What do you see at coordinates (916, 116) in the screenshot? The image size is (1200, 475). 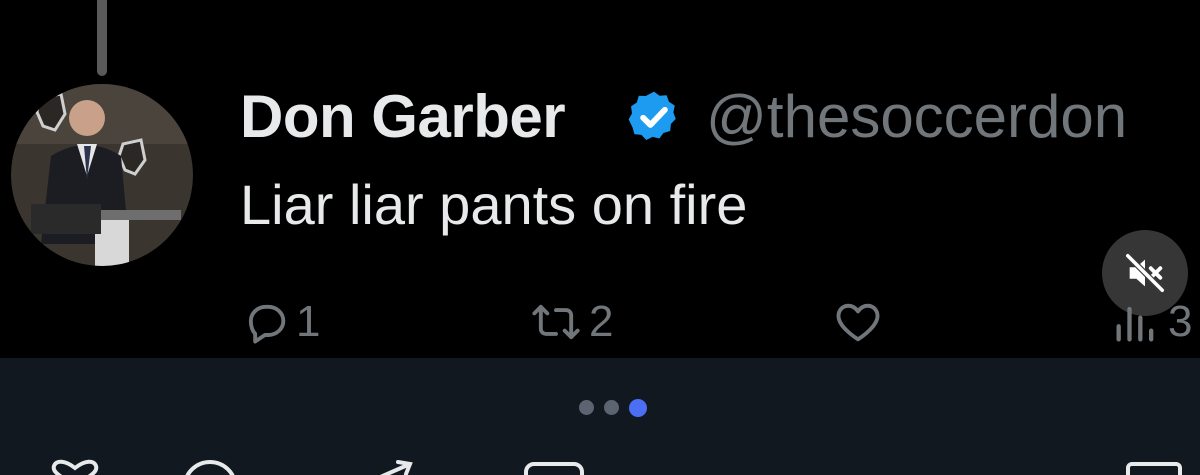 I see `author-handle: @thesoccerdon` at bounding box center [916, 116].